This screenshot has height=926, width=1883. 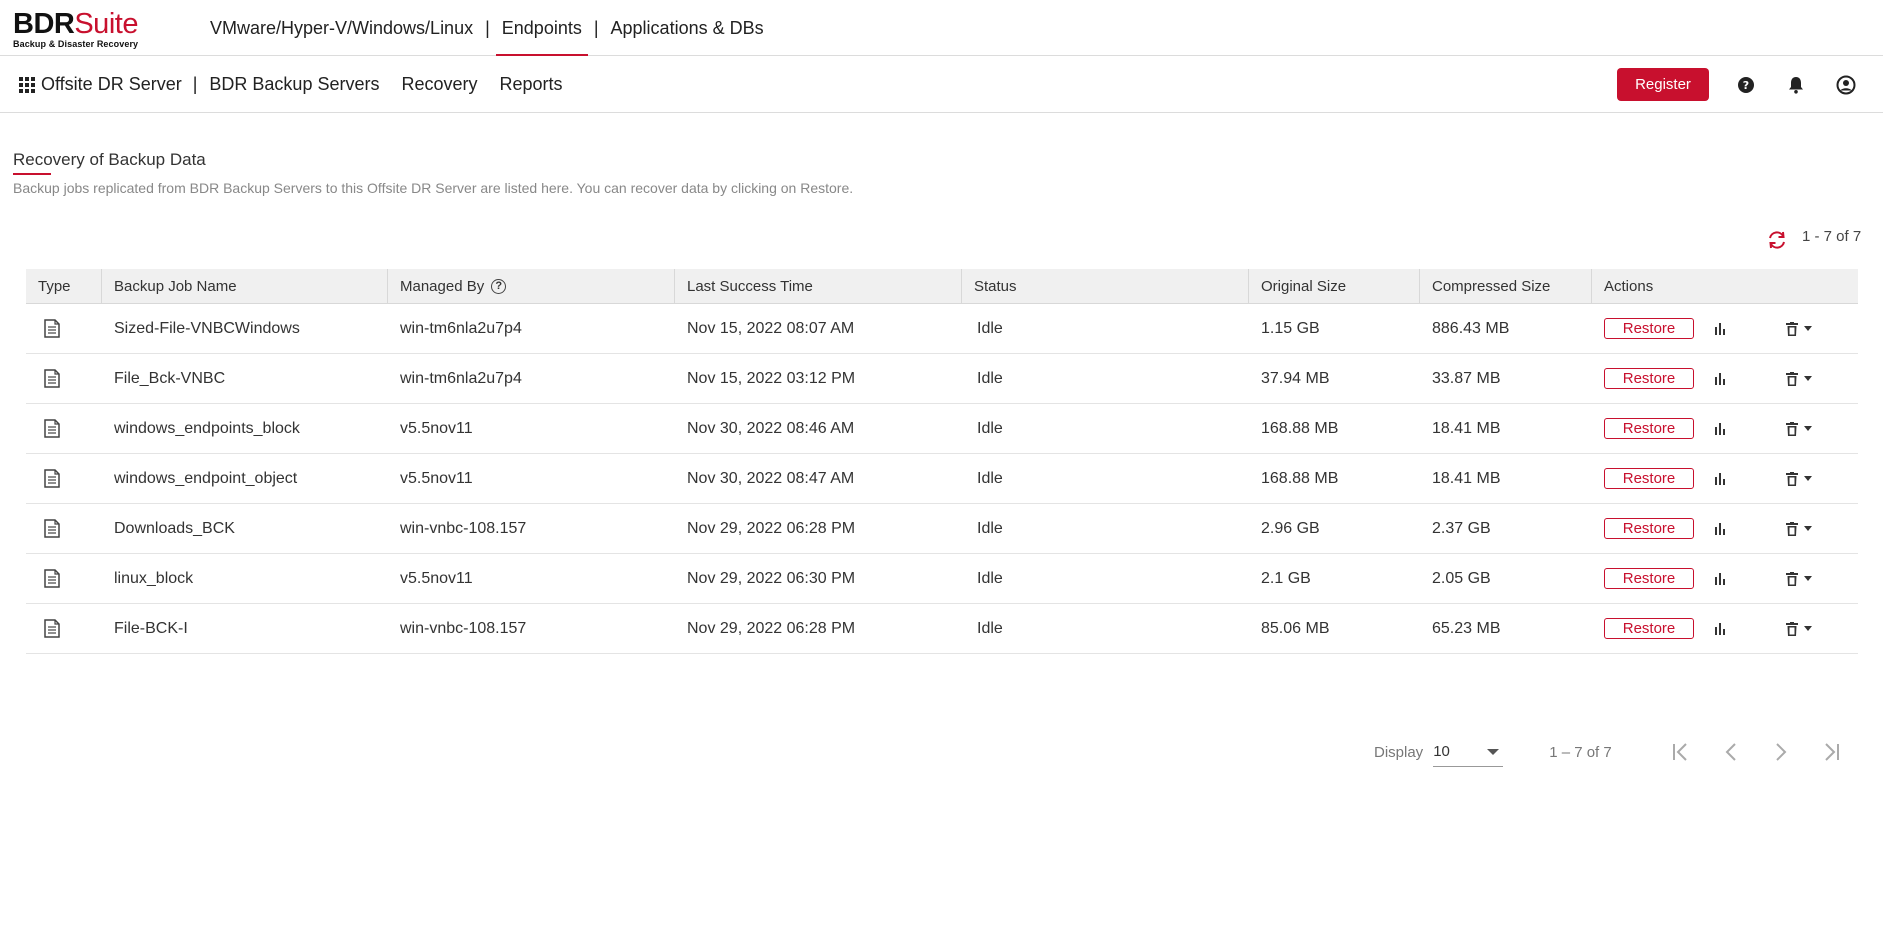 I want to click on tab-label: VMware/Hyper-V/Windows/Linux, so click(x=342, y=27).